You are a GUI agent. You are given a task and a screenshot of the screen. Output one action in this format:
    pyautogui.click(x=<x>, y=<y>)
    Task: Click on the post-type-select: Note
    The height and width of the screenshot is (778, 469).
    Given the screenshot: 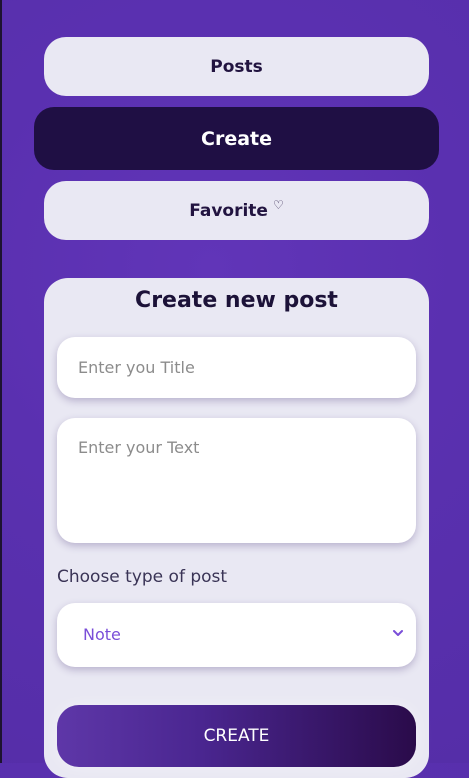 What is the action you would take?
    pyautogui.click(x=236, y=635)
    